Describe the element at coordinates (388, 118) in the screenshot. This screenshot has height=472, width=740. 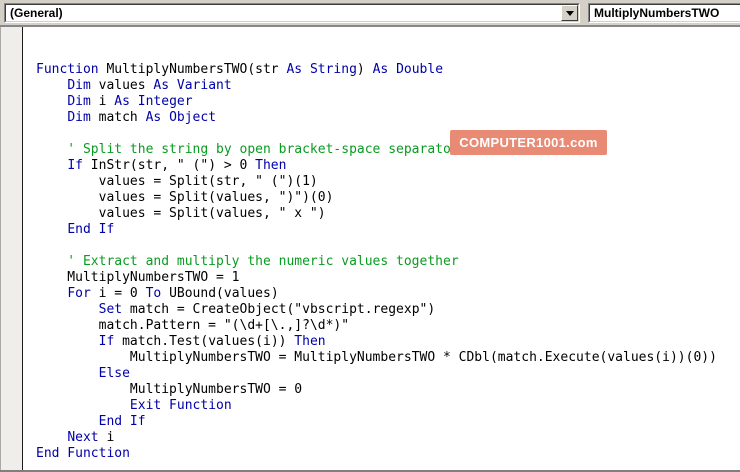
I see `code-line: Dim match As Object` at that location.